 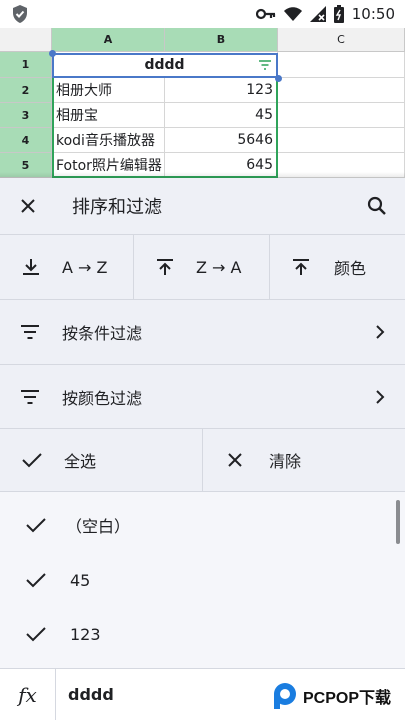 What do you see at coordinates (341, 40) in the screenshot?
I see `column-header-c: C` at bounding box center [341, 40].